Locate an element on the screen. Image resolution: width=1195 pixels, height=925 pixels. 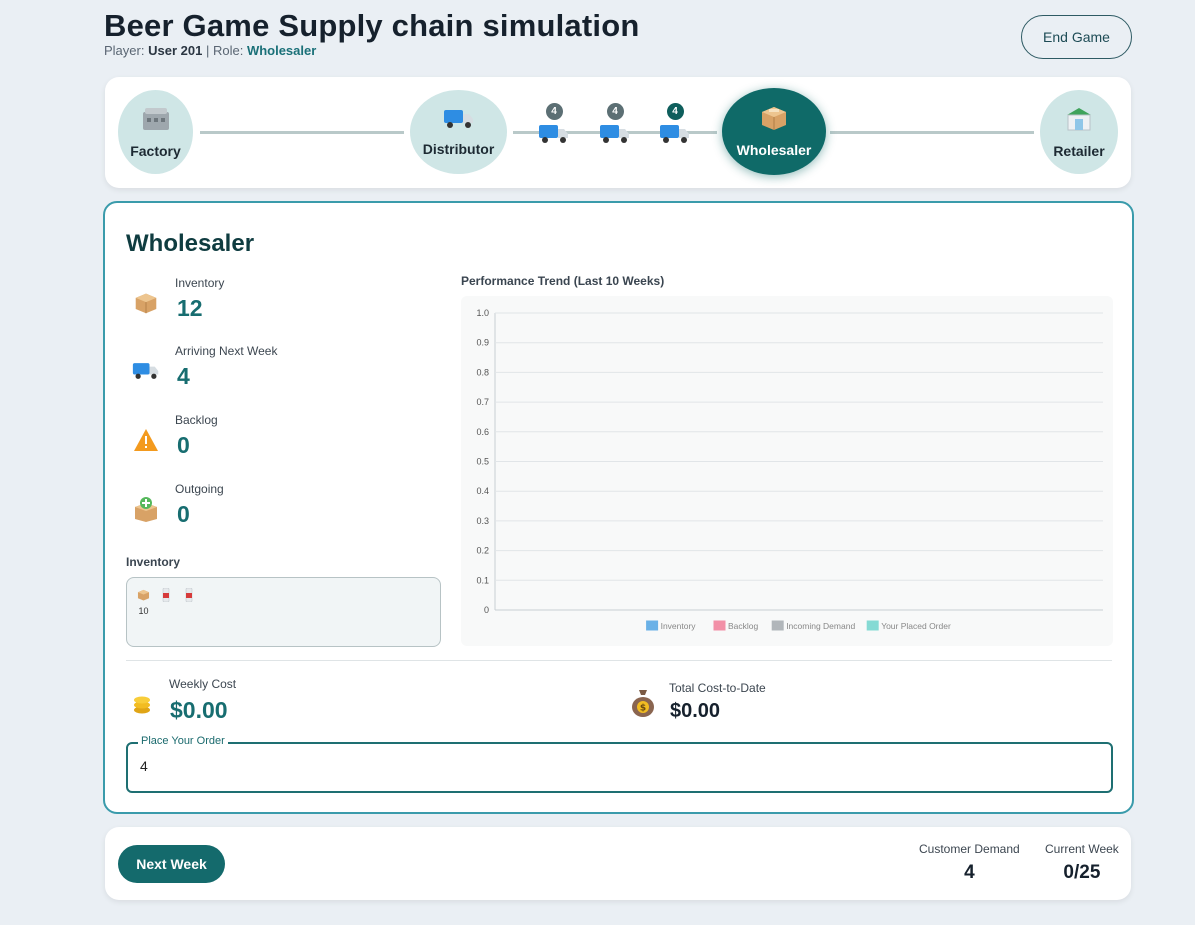
inventory-item-count: 10 is located at coordinates (143, 611).